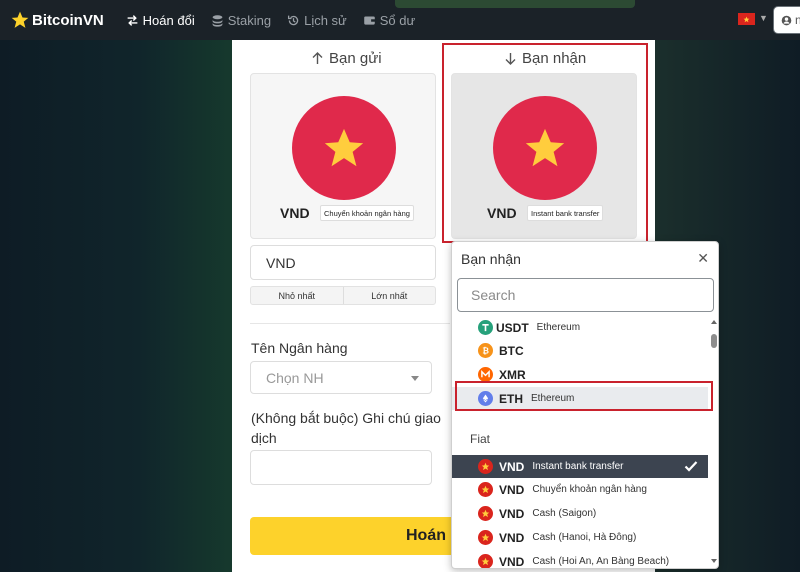 This screenshot has height=572, width=800. Describe the element at coordinates (485, 327) in the screenshot. I see `usdt-icon` at that location.